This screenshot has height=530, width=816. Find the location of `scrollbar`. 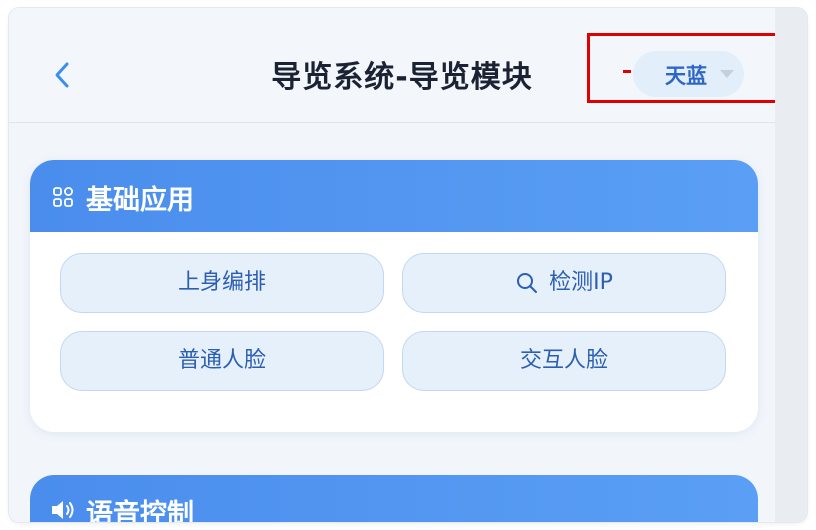

scrollbar is located at coordinates (791, 265).